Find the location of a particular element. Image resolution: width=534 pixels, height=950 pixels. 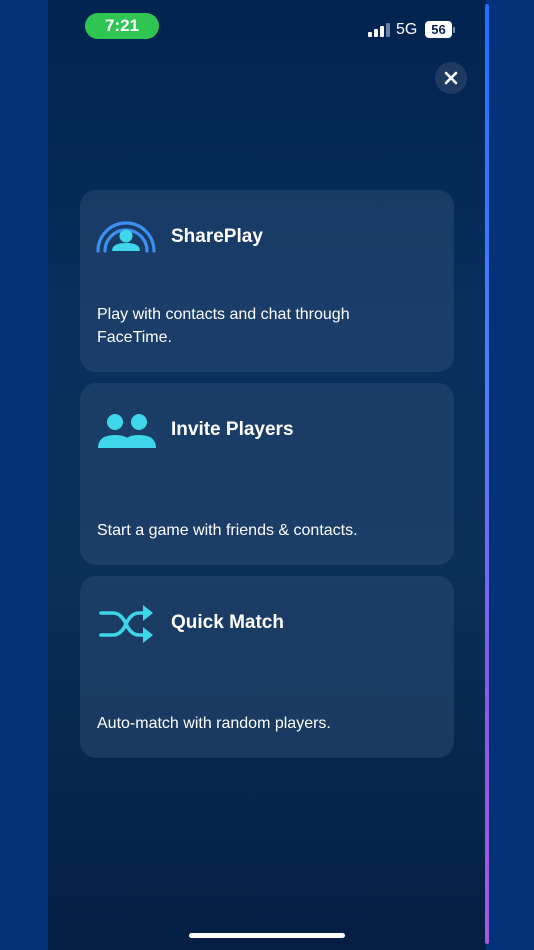

network-type: 5G is located at coordinates (407, 29).